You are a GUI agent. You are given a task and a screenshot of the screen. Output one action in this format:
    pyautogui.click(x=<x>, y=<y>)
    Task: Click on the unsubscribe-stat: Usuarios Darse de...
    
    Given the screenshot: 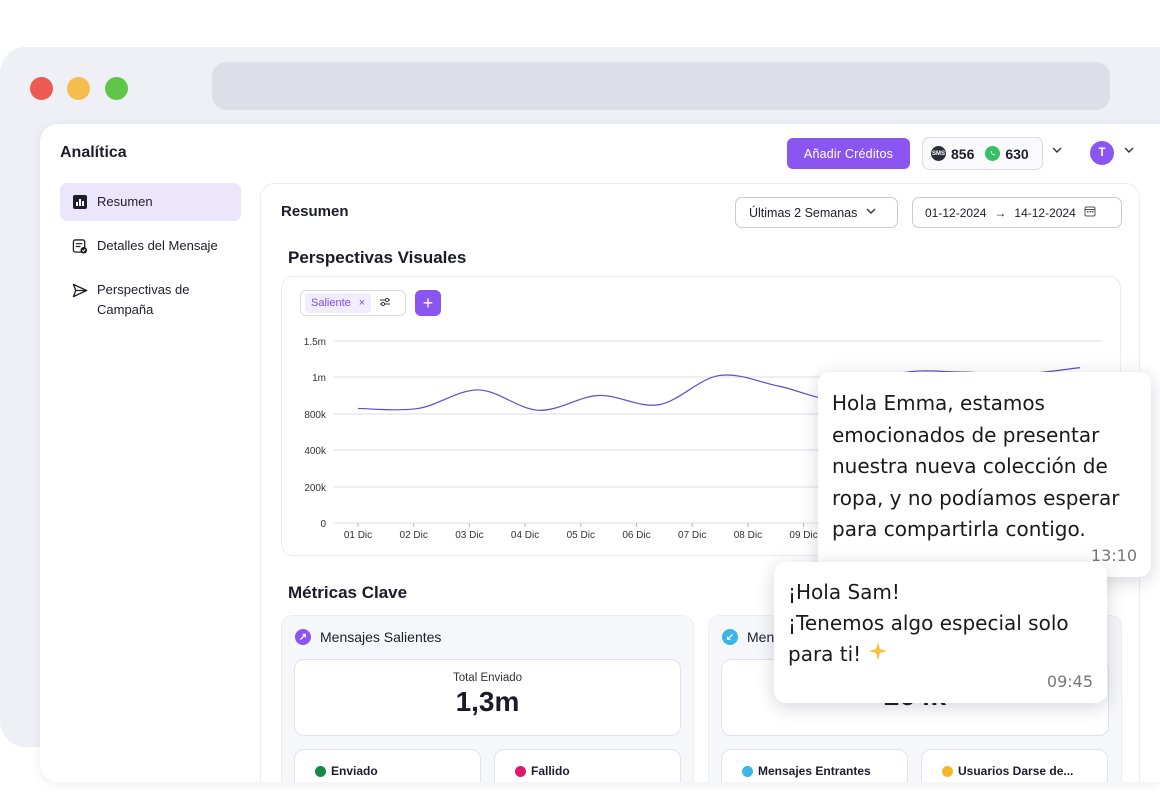 What is the action you would take?
    pyautogui.click(x=1014, y=765)
    